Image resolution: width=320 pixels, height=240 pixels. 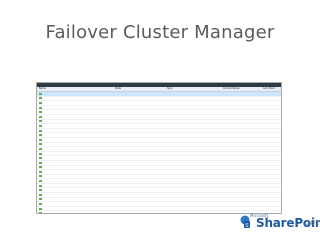 What do you see at coordinates (243, 89) in the screenshot?
I see `column-owner: Current Owner` at bounding box center [243, 89].